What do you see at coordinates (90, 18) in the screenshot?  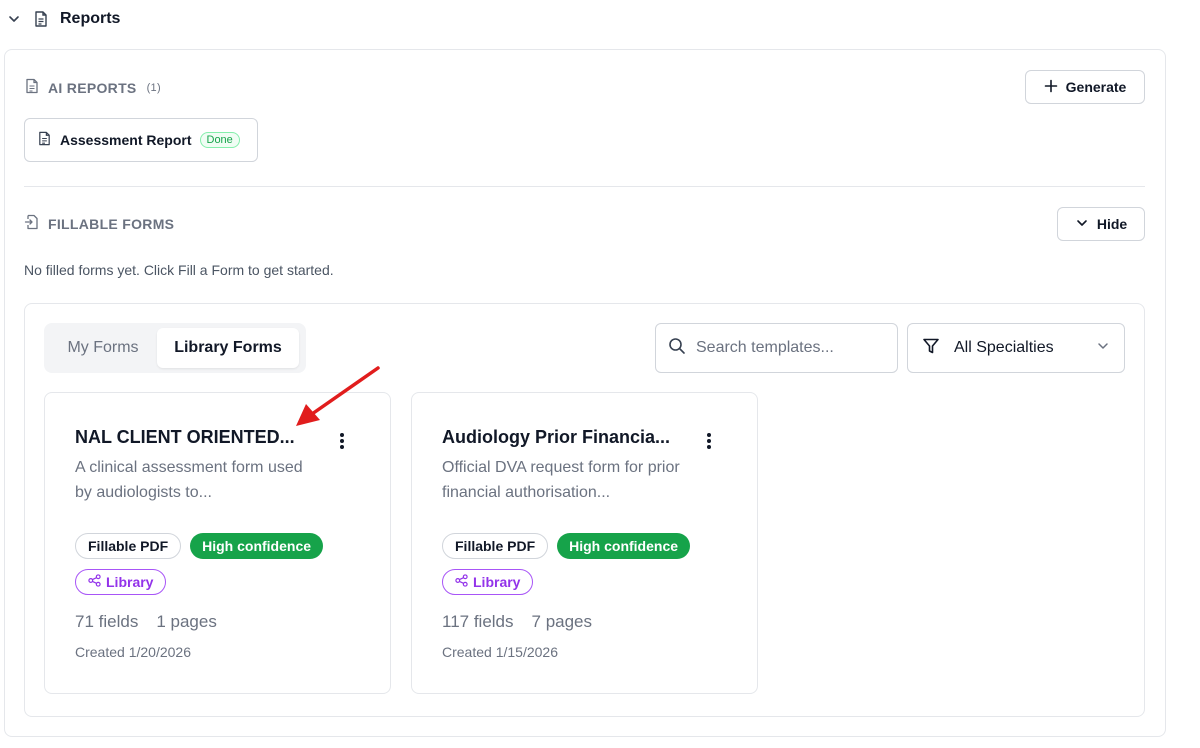 I see `section-title: Reports` at bounding box center [90, 18].